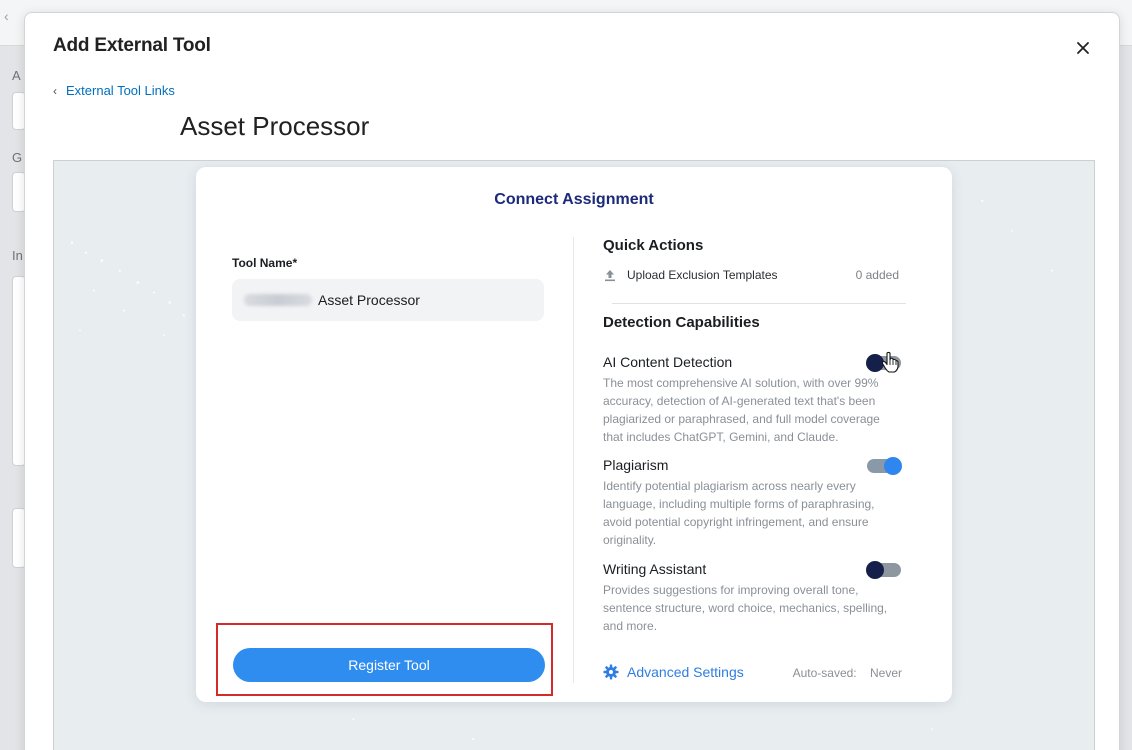  I want to click on horizontal-divider, so click(759, 303).